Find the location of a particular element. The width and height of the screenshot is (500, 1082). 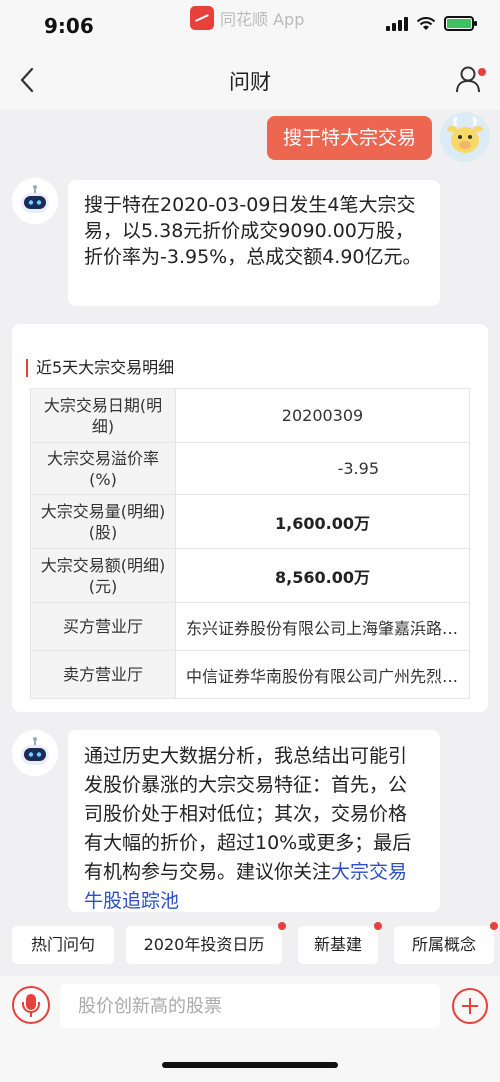

table-row: 大宗交易量(明细)(股) 1,600.00万 is located at coordinates (250, 521).